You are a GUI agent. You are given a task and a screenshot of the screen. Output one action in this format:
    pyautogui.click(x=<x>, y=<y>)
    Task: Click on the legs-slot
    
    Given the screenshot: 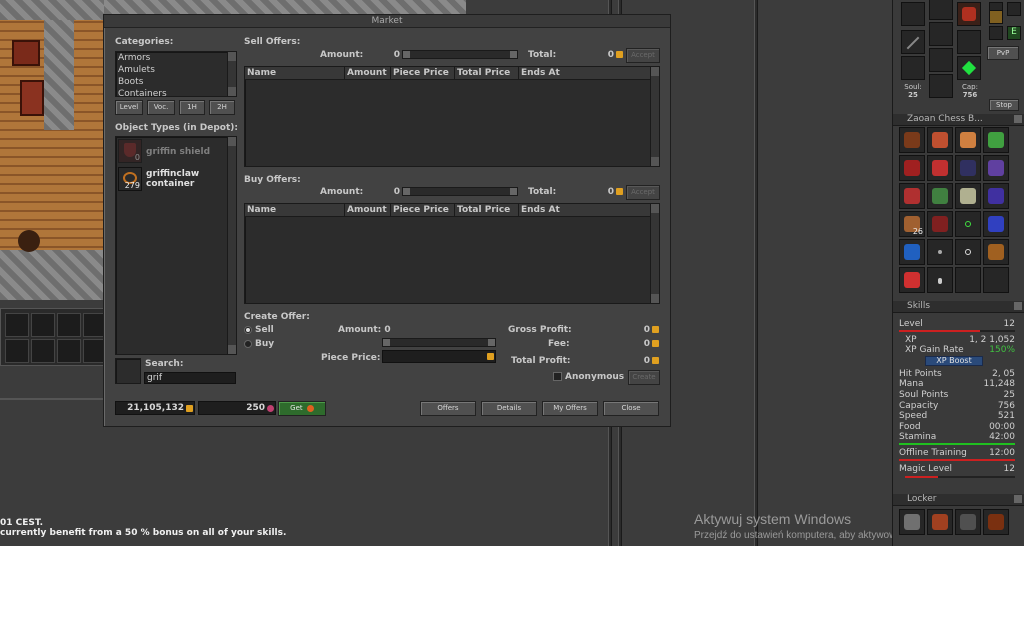 What is the action you would take?
    pyautogui.click(x=941, y=60)
    